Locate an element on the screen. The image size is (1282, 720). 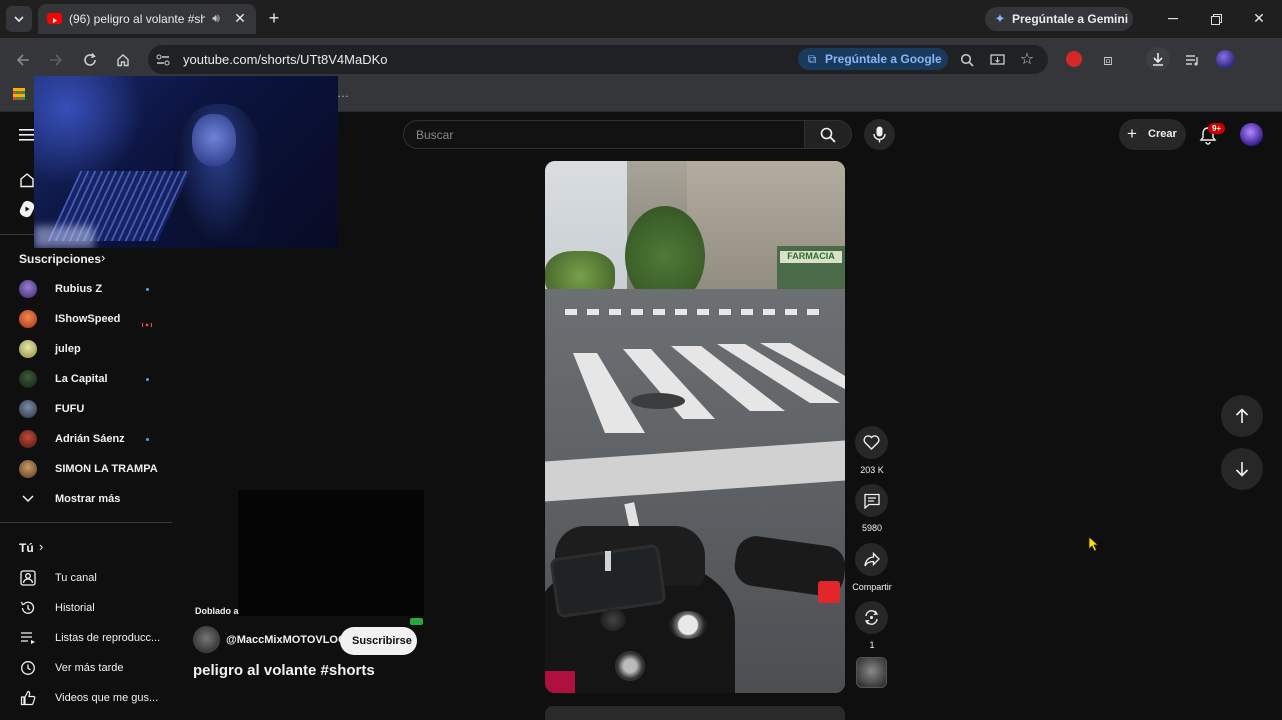
gemini-sparkle-icon: ✦ is located at coordinates (1000, 18).